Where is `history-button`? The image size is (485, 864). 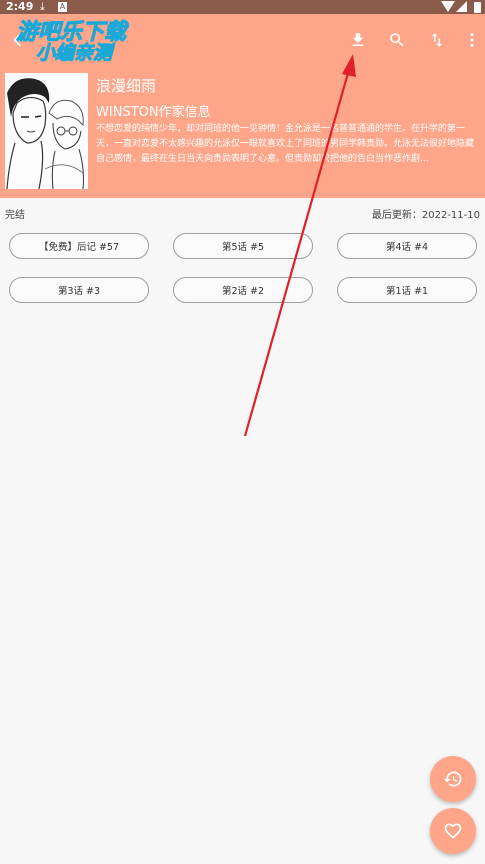 history-button is located at coordinates (453, 779).